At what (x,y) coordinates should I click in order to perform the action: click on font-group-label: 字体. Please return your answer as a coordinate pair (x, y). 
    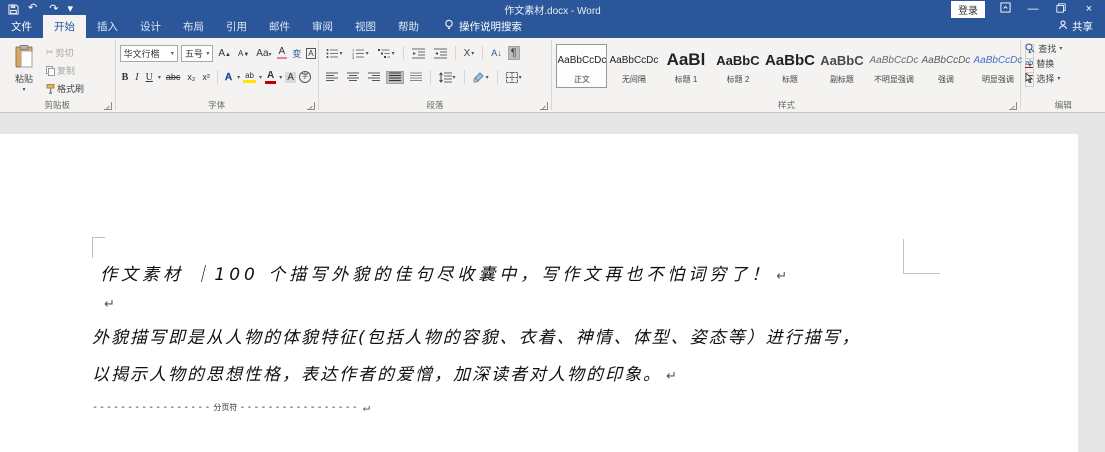
    Looking at the image, I should click on (217, 105).